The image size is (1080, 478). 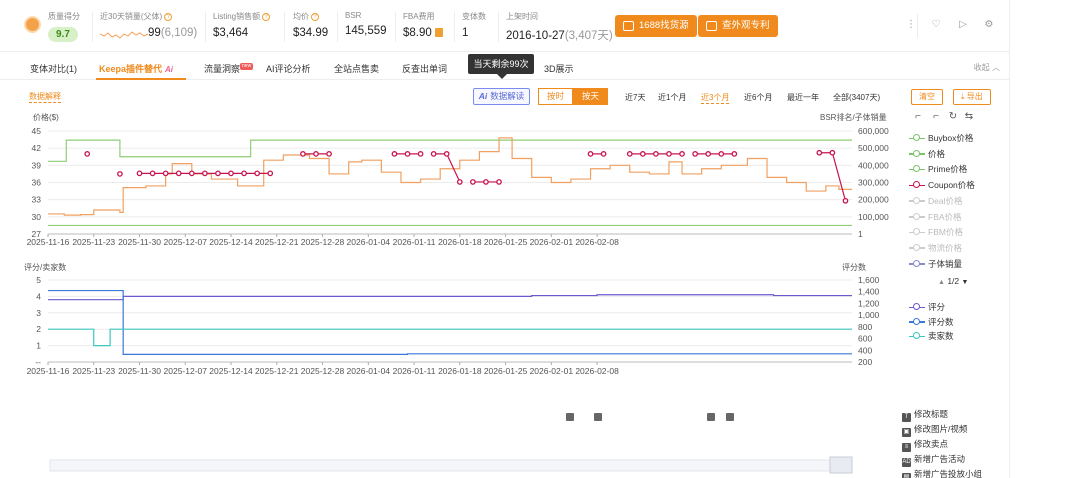 I want to click on change-type-label: 新增广告投放小组, so click(x=948, y=473).